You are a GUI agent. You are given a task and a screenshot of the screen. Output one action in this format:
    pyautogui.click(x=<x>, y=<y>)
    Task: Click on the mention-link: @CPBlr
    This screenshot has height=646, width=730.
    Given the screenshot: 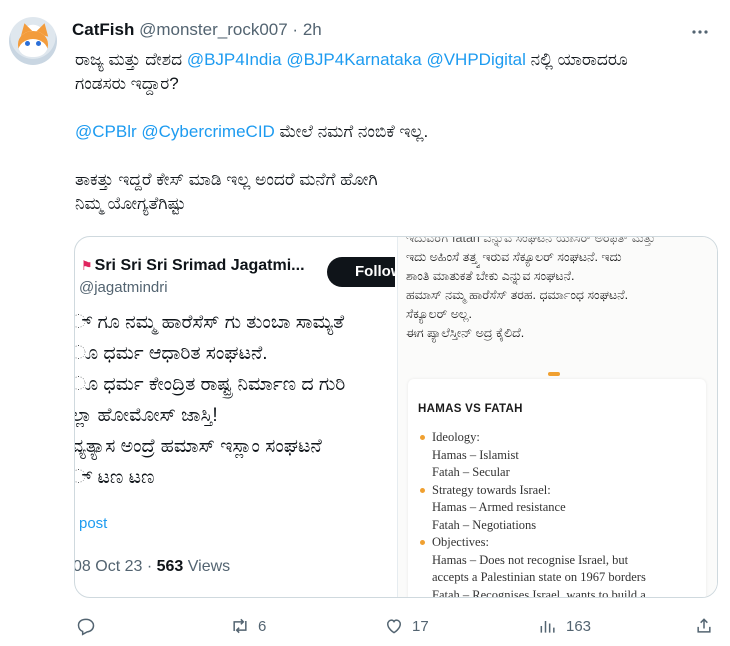 What is the action you would take?
    pyautogui.click(x=106, y=131)
    